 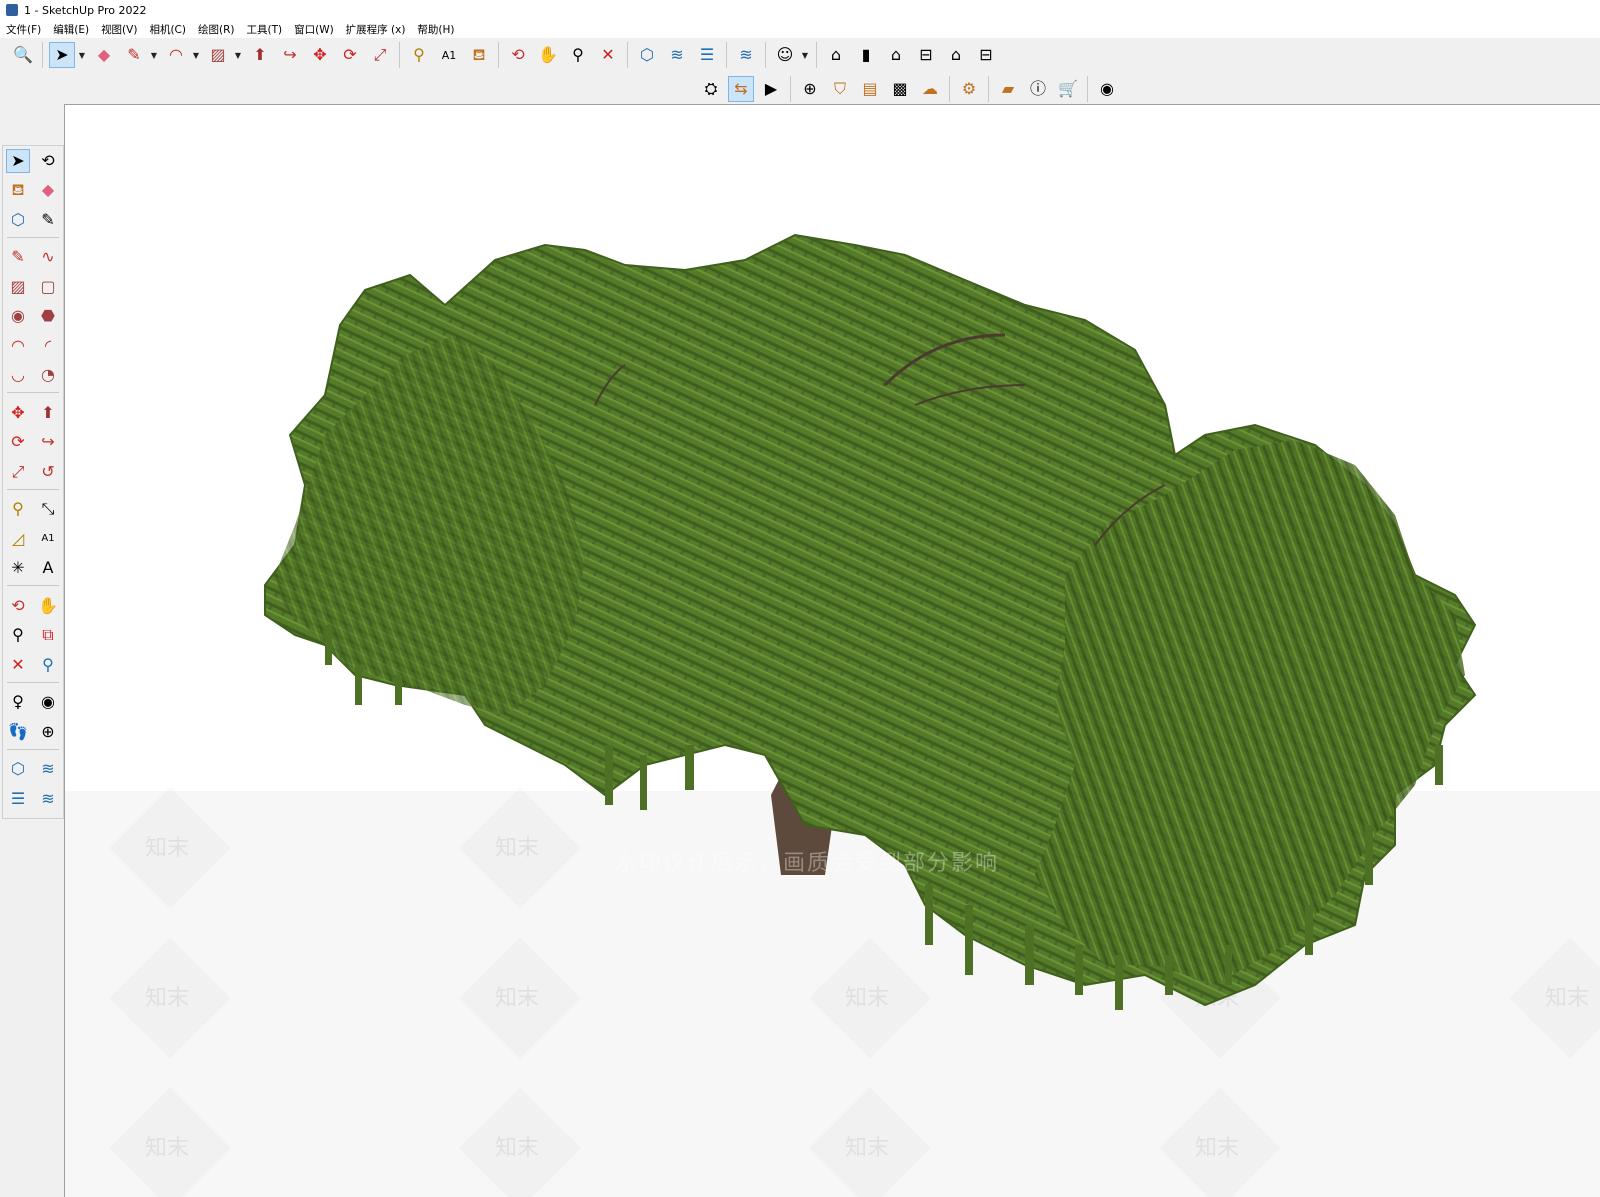 What do you see at coordinates (48, 635) in the screenshot?
I see `zoom-window-icon: ⧉` at bounding box center [48, 635].